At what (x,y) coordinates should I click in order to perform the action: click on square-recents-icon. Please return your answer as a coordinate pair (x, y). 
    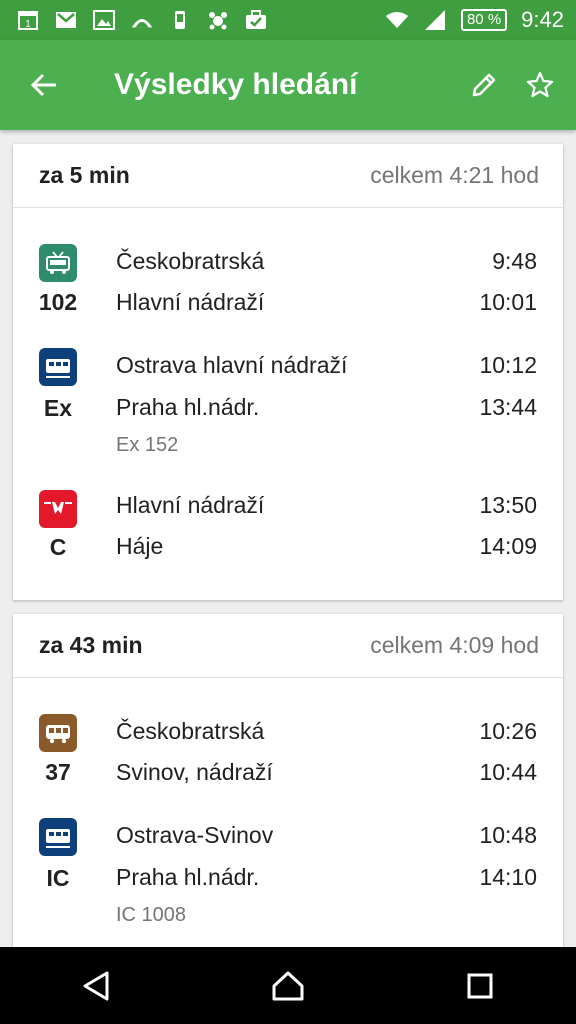
    Looking at the image, I should click on (480, 985).